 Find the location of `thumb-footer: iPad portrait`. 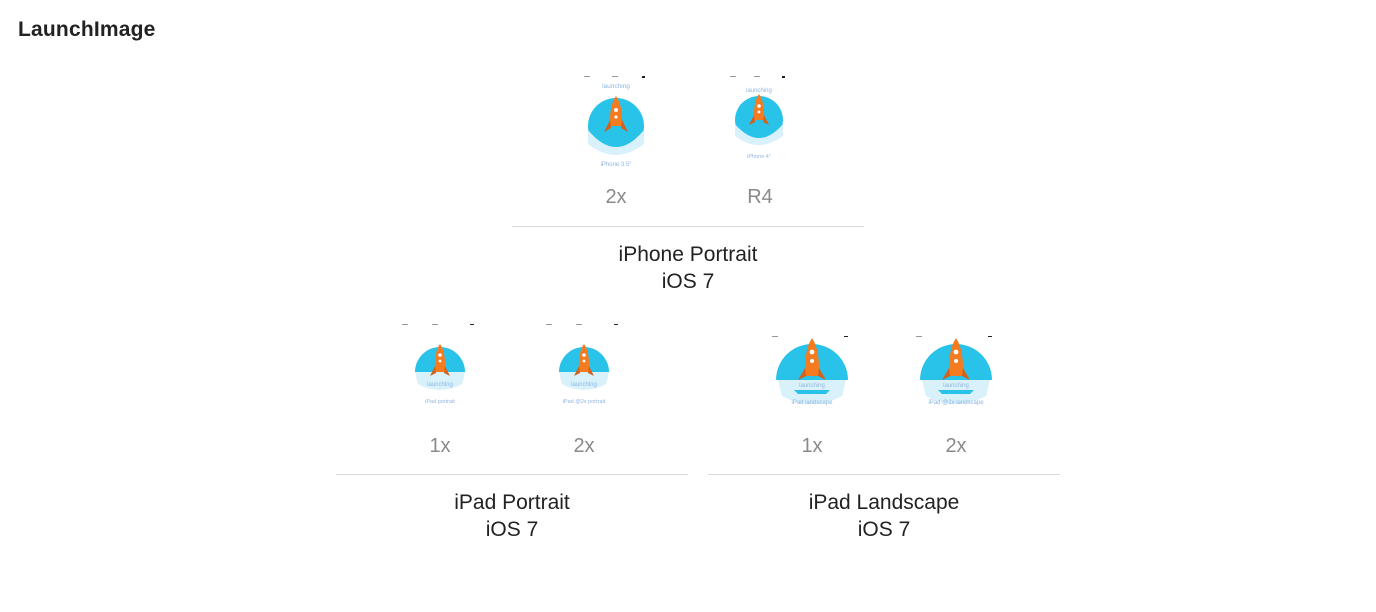

thumb-footer: iPad portrait is located at coordinates (440, 402).